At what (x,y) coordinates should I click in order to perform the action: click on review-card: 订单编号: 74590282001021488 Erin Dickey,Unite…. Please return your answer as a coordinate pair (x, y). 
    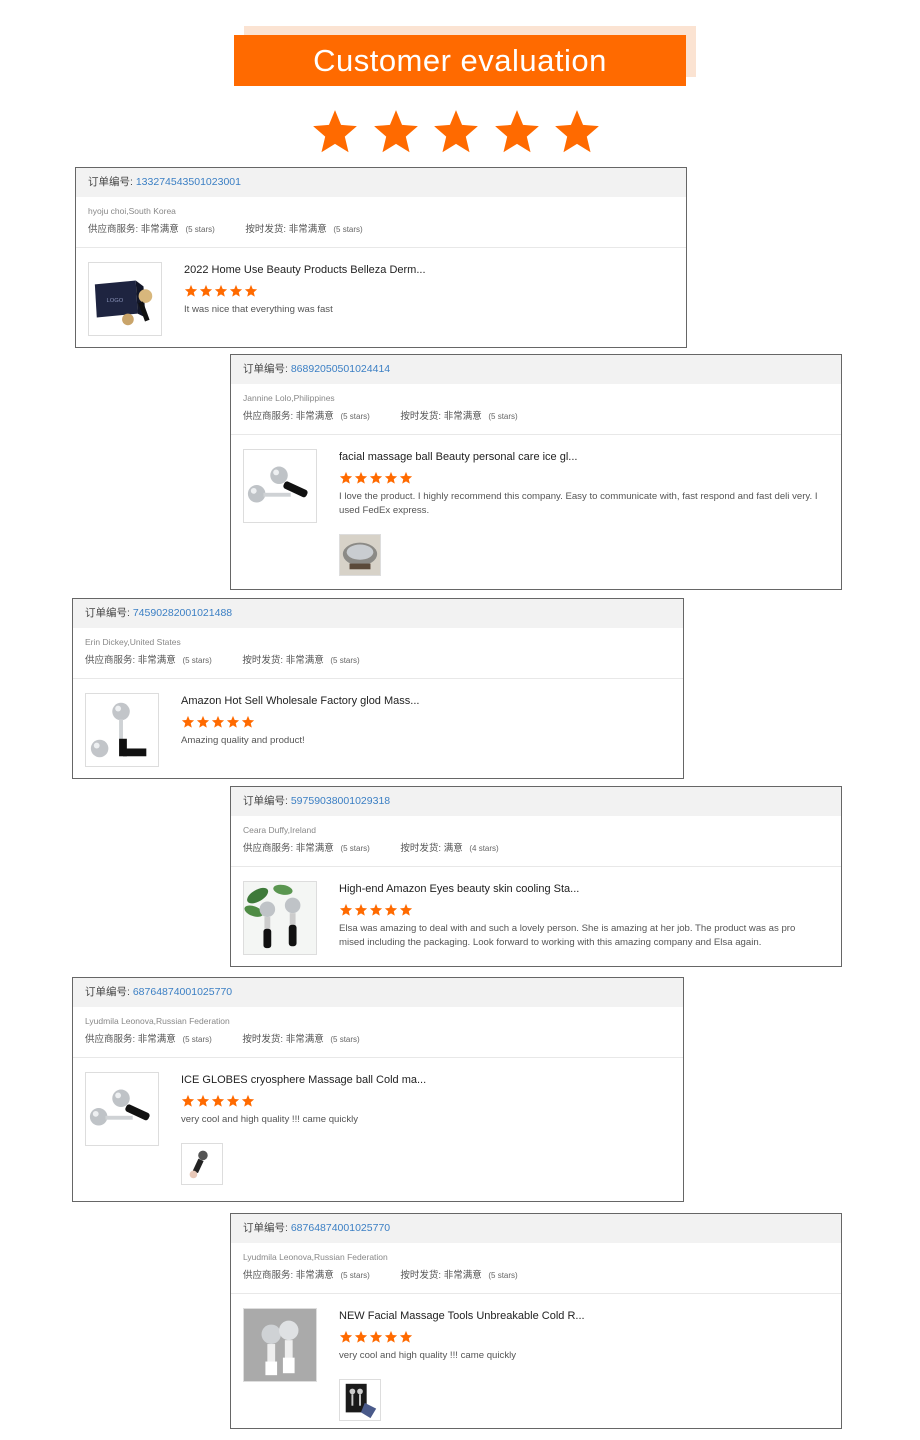
    Looking at the image, I should click on (378, 688).